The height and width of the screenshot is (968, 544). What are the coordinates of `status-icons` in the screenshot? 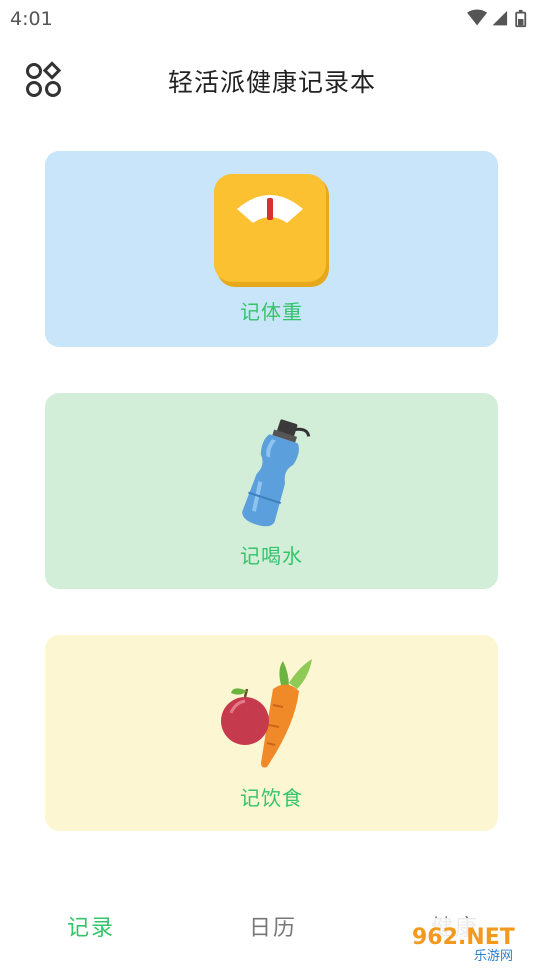 It's located at (497, 18).